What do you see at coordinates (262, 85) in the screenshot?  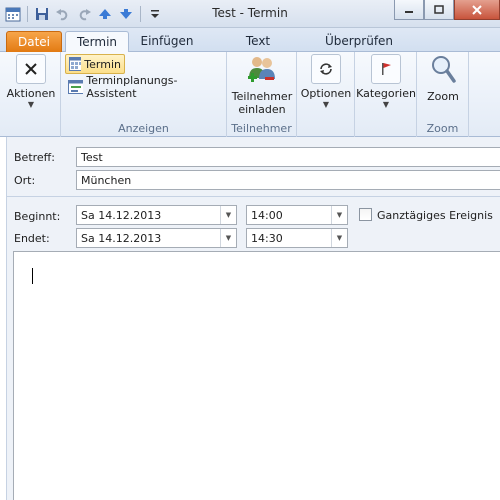 I see `teilnehmer-einladen-button: Teilnehmer einladen` at bounding box center [262, 85].